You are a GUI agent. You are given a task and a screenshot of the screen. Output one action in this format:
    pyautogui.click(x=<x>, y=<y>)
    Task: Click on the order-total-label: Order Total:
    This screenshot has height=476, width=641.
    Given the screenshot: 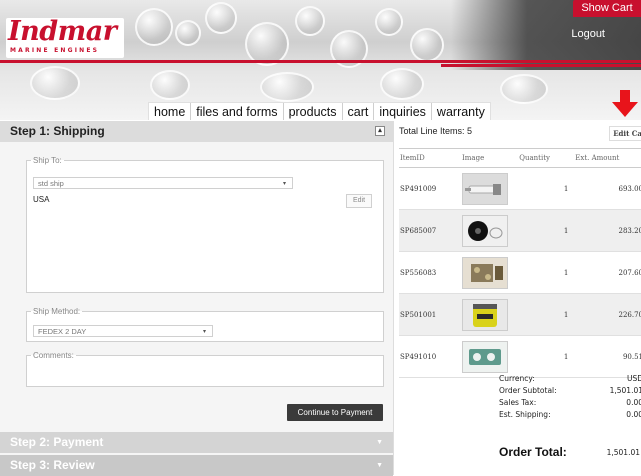 What is the action you would take?
    pyautogui.click(x=533, y=452)
    